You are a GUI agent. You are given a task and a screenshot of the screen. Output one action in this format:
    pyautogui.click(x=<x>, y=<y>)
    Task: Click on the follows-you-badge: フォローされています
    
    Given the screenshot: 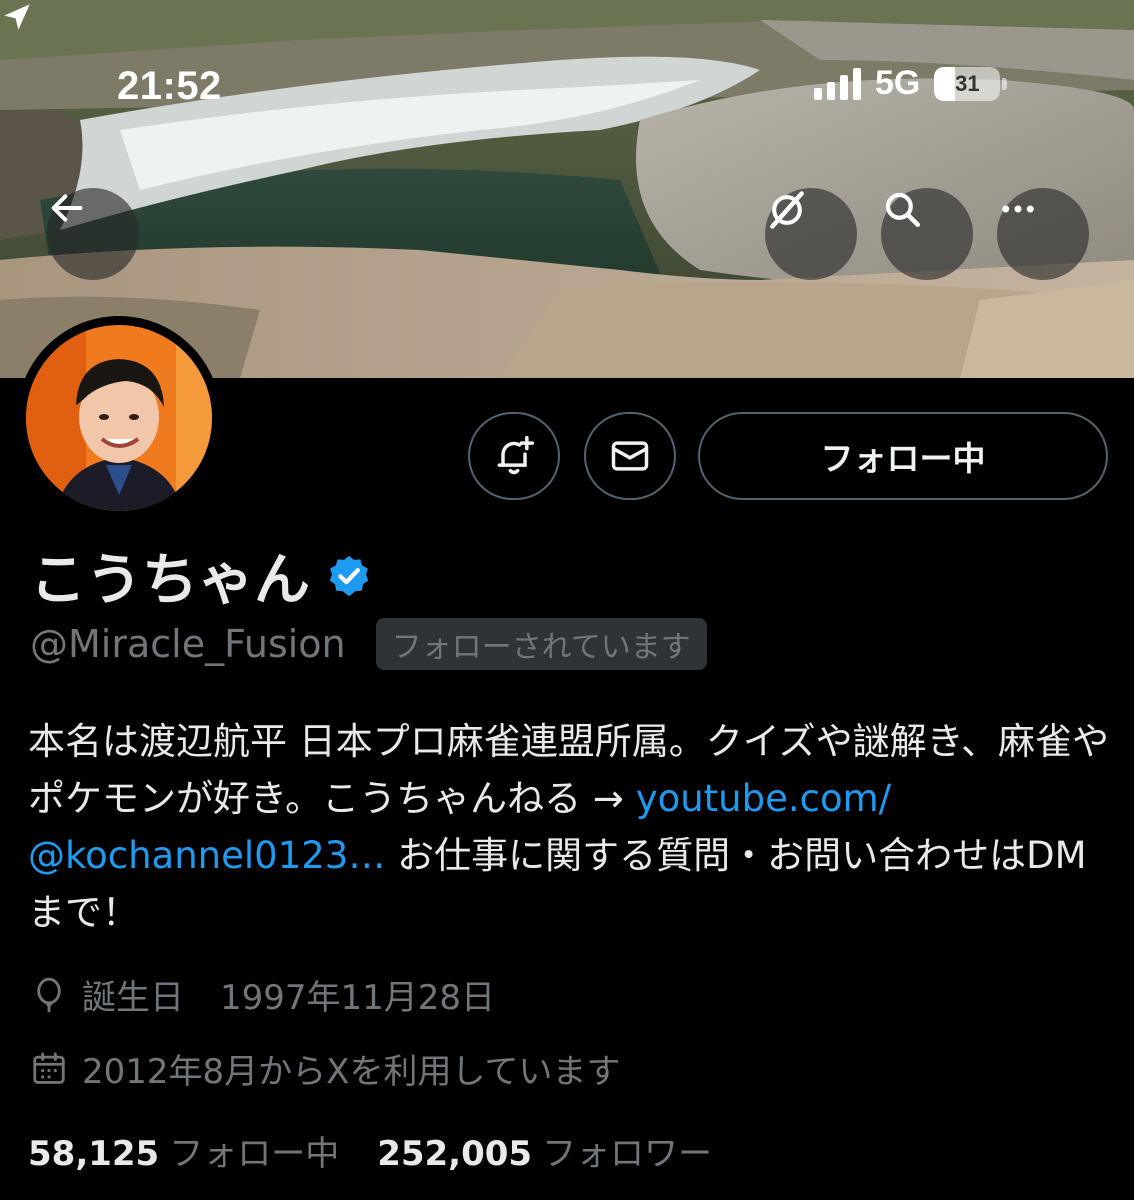 What is the action you would take?
    pyautogui.click(x=541, y=644)
    